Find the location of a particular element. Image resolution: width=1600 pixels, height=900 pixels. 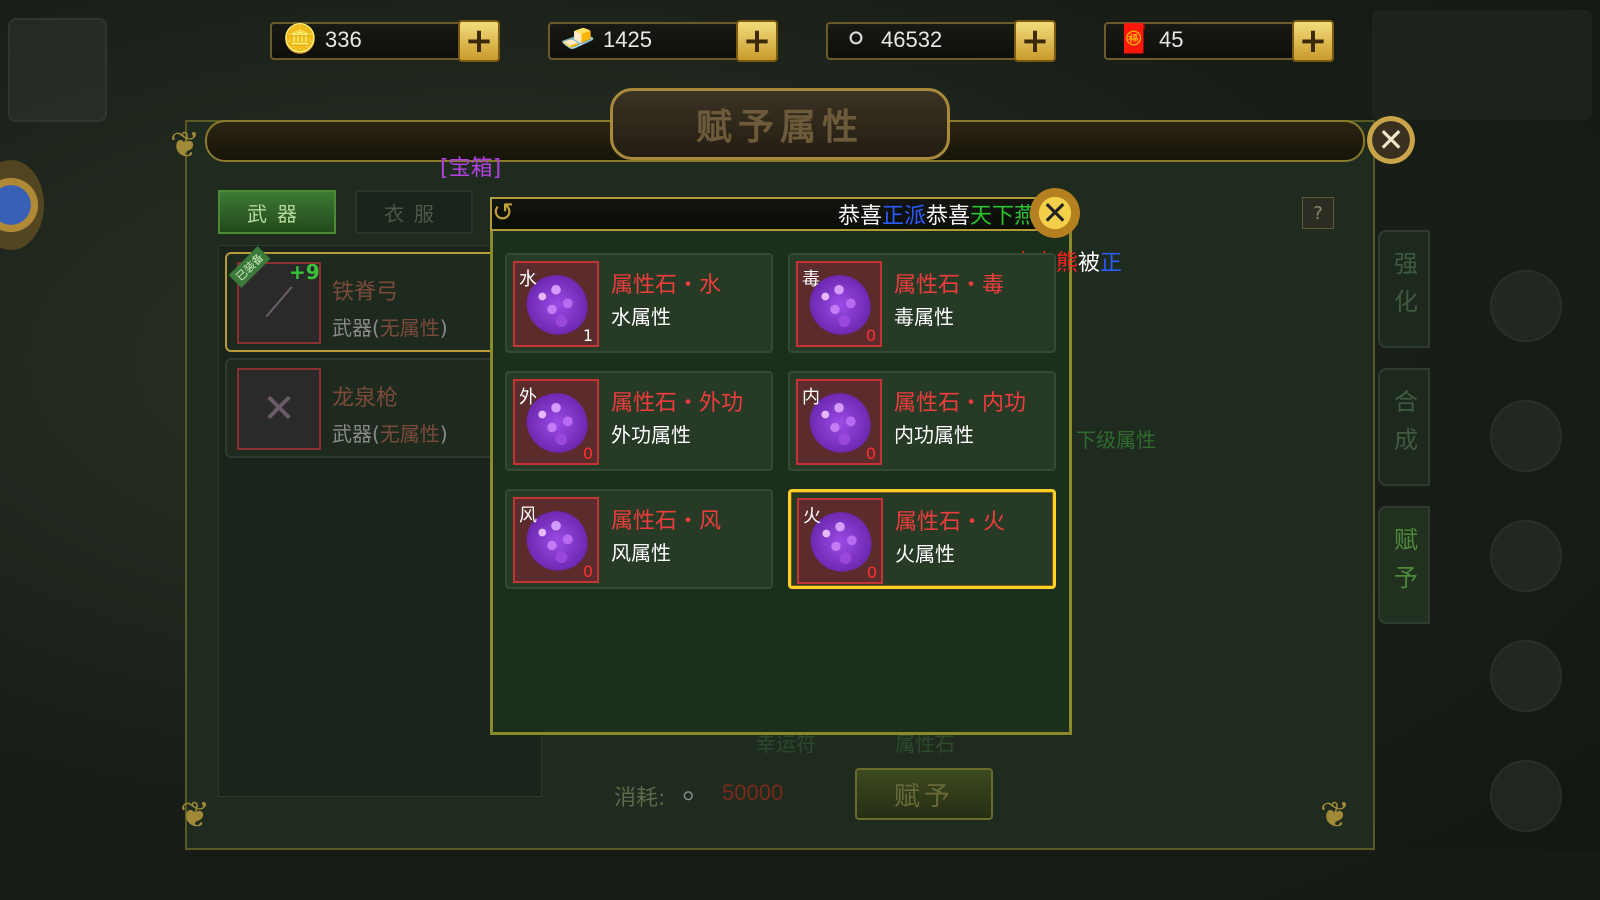

stone-card-poison: 毒 0 属性石・毒 毒属性 is located at coordinates (922, 303).